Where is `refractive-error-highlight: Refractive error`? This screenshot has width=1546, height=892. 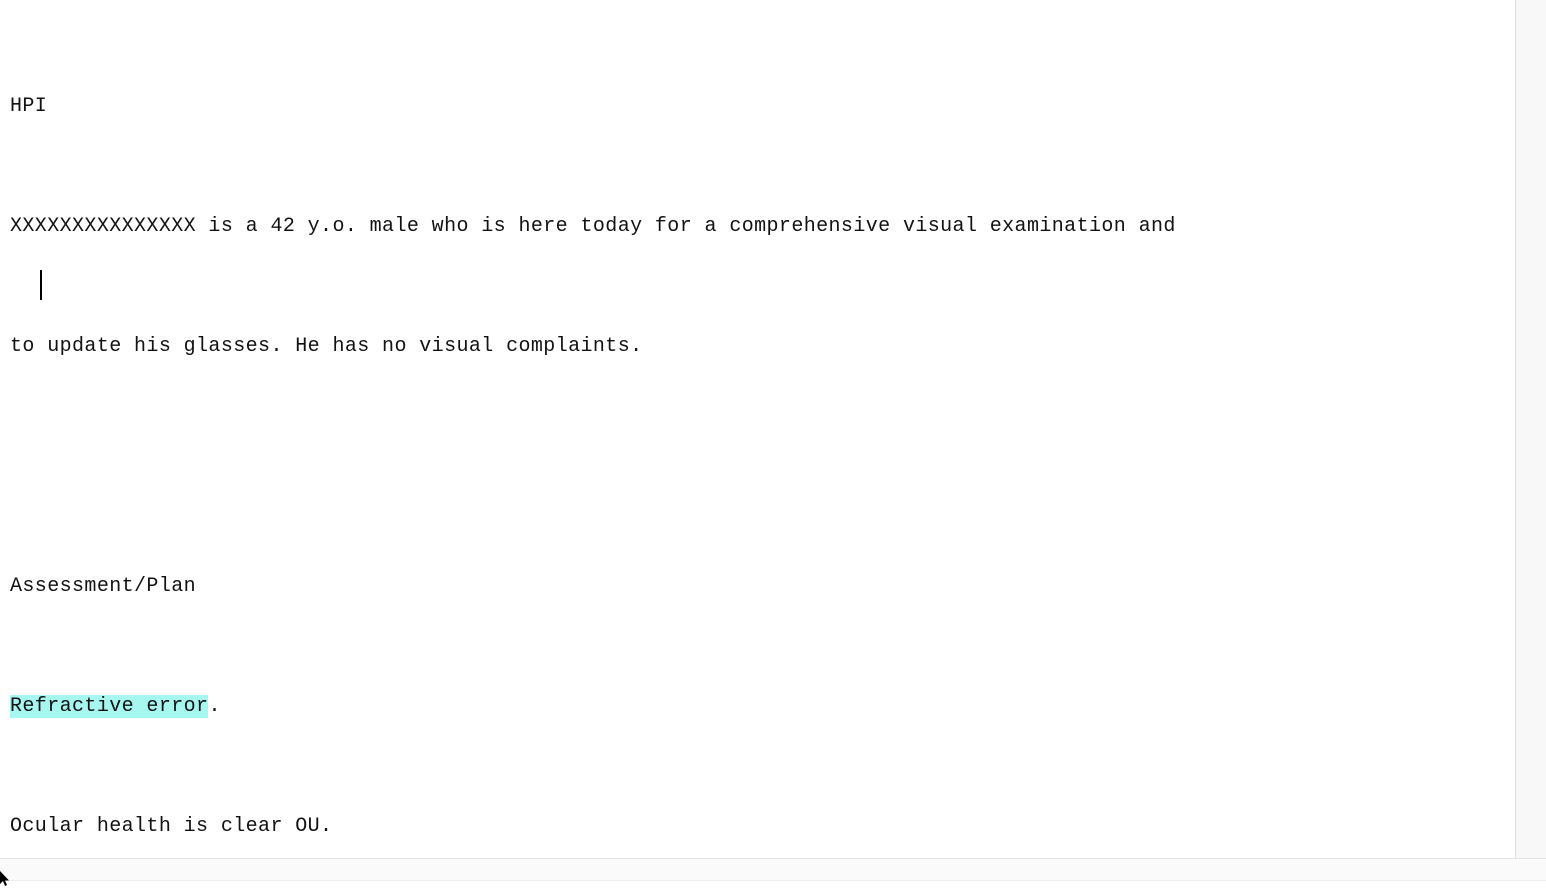
refractive-error-highlight: Refractive error is located at coordinates (109, 706).